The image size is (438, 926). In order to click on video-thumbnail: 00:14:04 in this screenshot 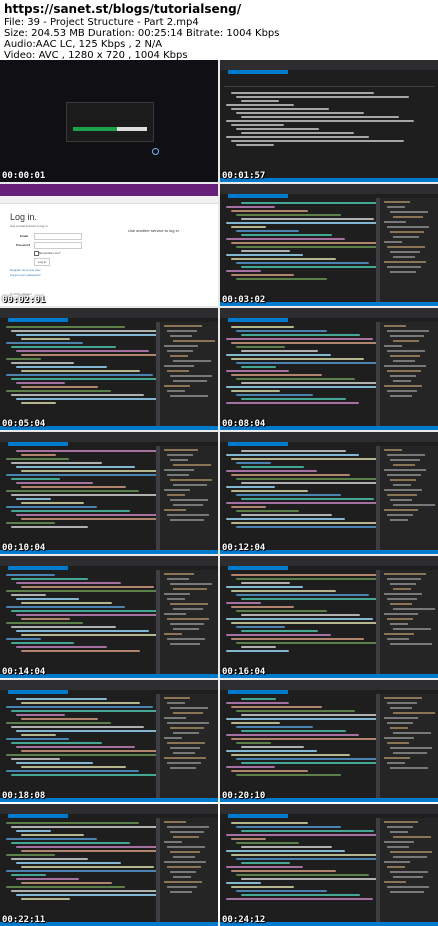, I will do `click(109, 617)`.